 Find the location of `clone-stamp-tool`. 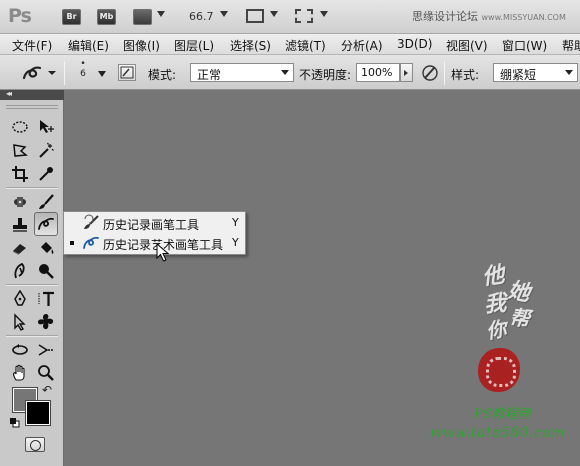

clone-stamp-tool is located at coordinates (20, 225).